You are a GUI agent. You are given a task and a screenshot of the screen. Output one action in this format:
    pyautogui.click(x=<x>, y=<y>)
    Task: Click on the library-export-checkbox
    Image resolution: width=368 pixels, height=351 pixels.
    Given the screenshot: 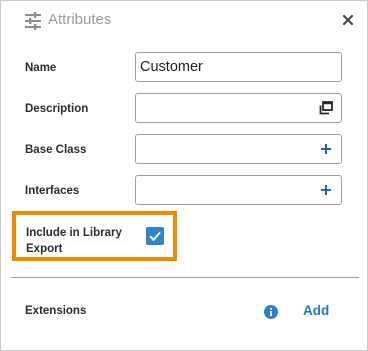 What is the action you would take?
    pyautogui.click(x=155, y=236)
    